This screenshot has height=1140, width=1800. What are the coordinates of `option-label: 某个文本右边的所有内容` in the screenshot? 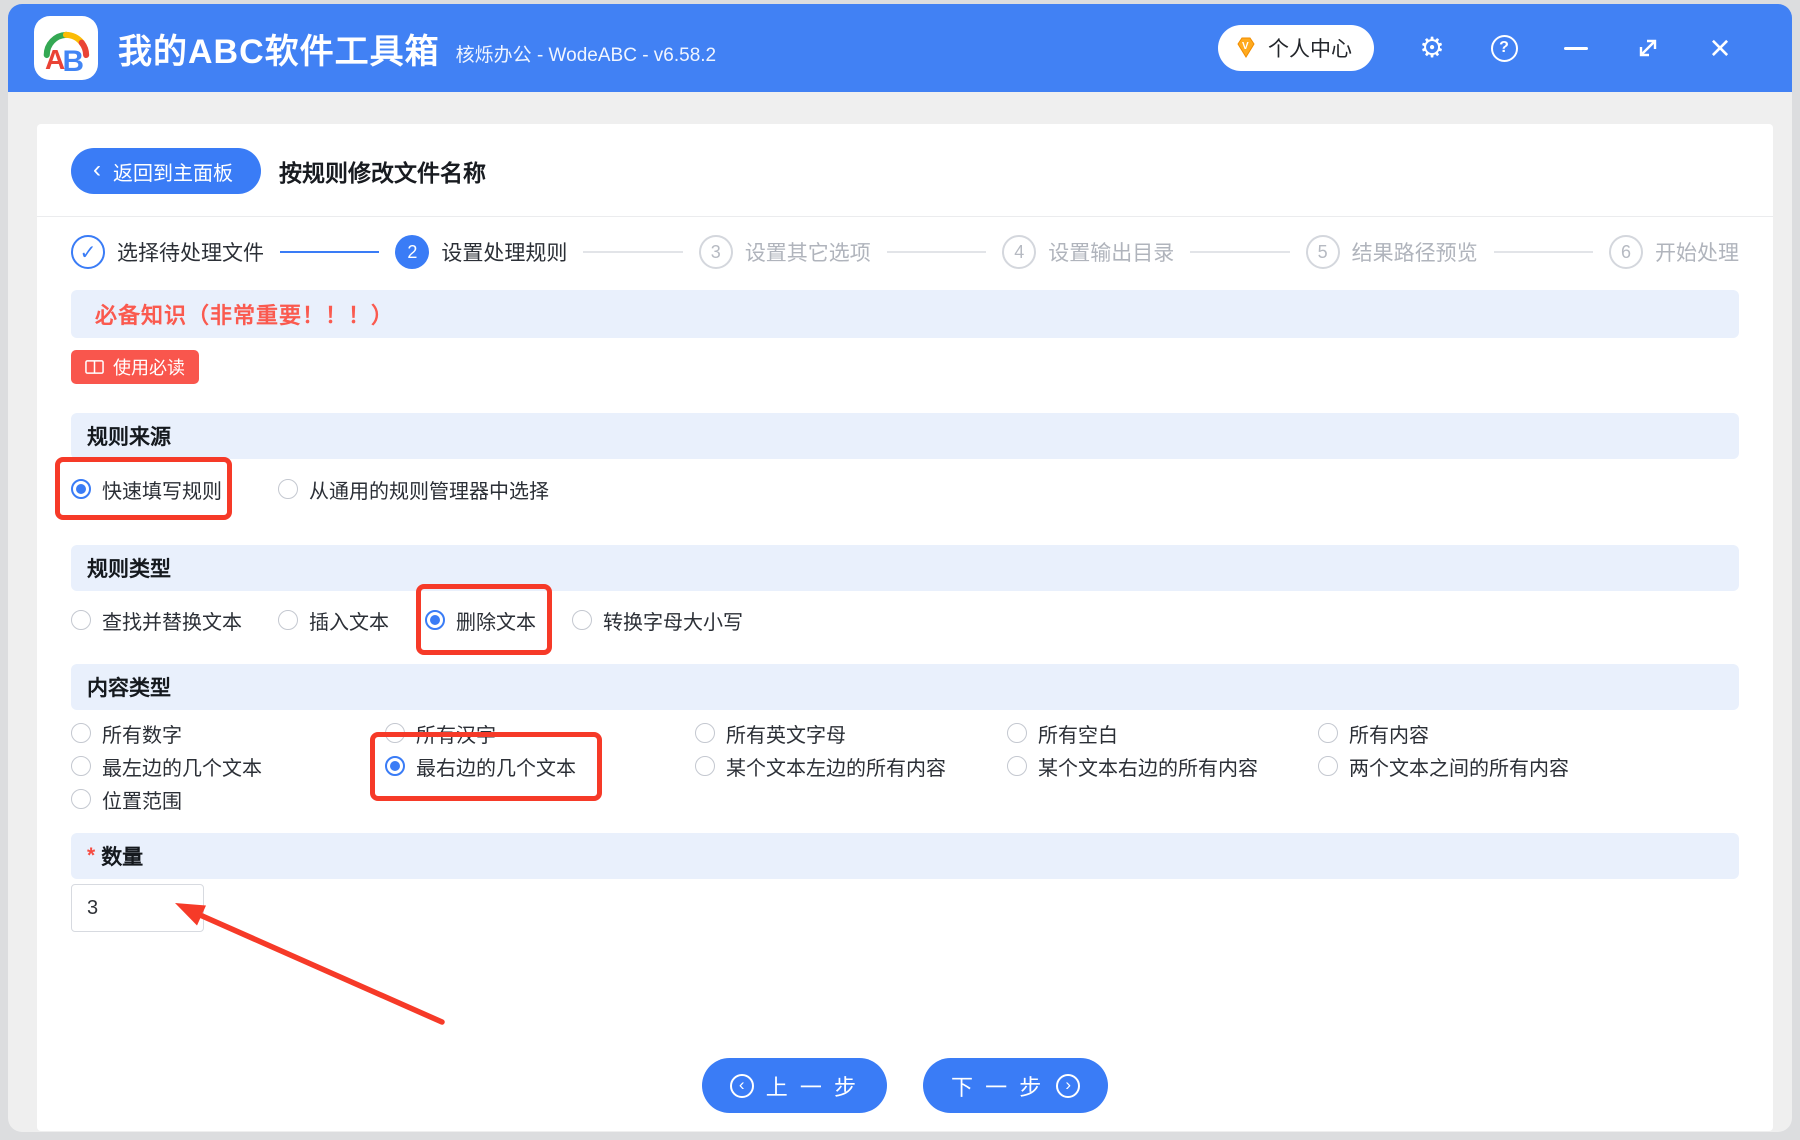 It's located at (1148, 768).